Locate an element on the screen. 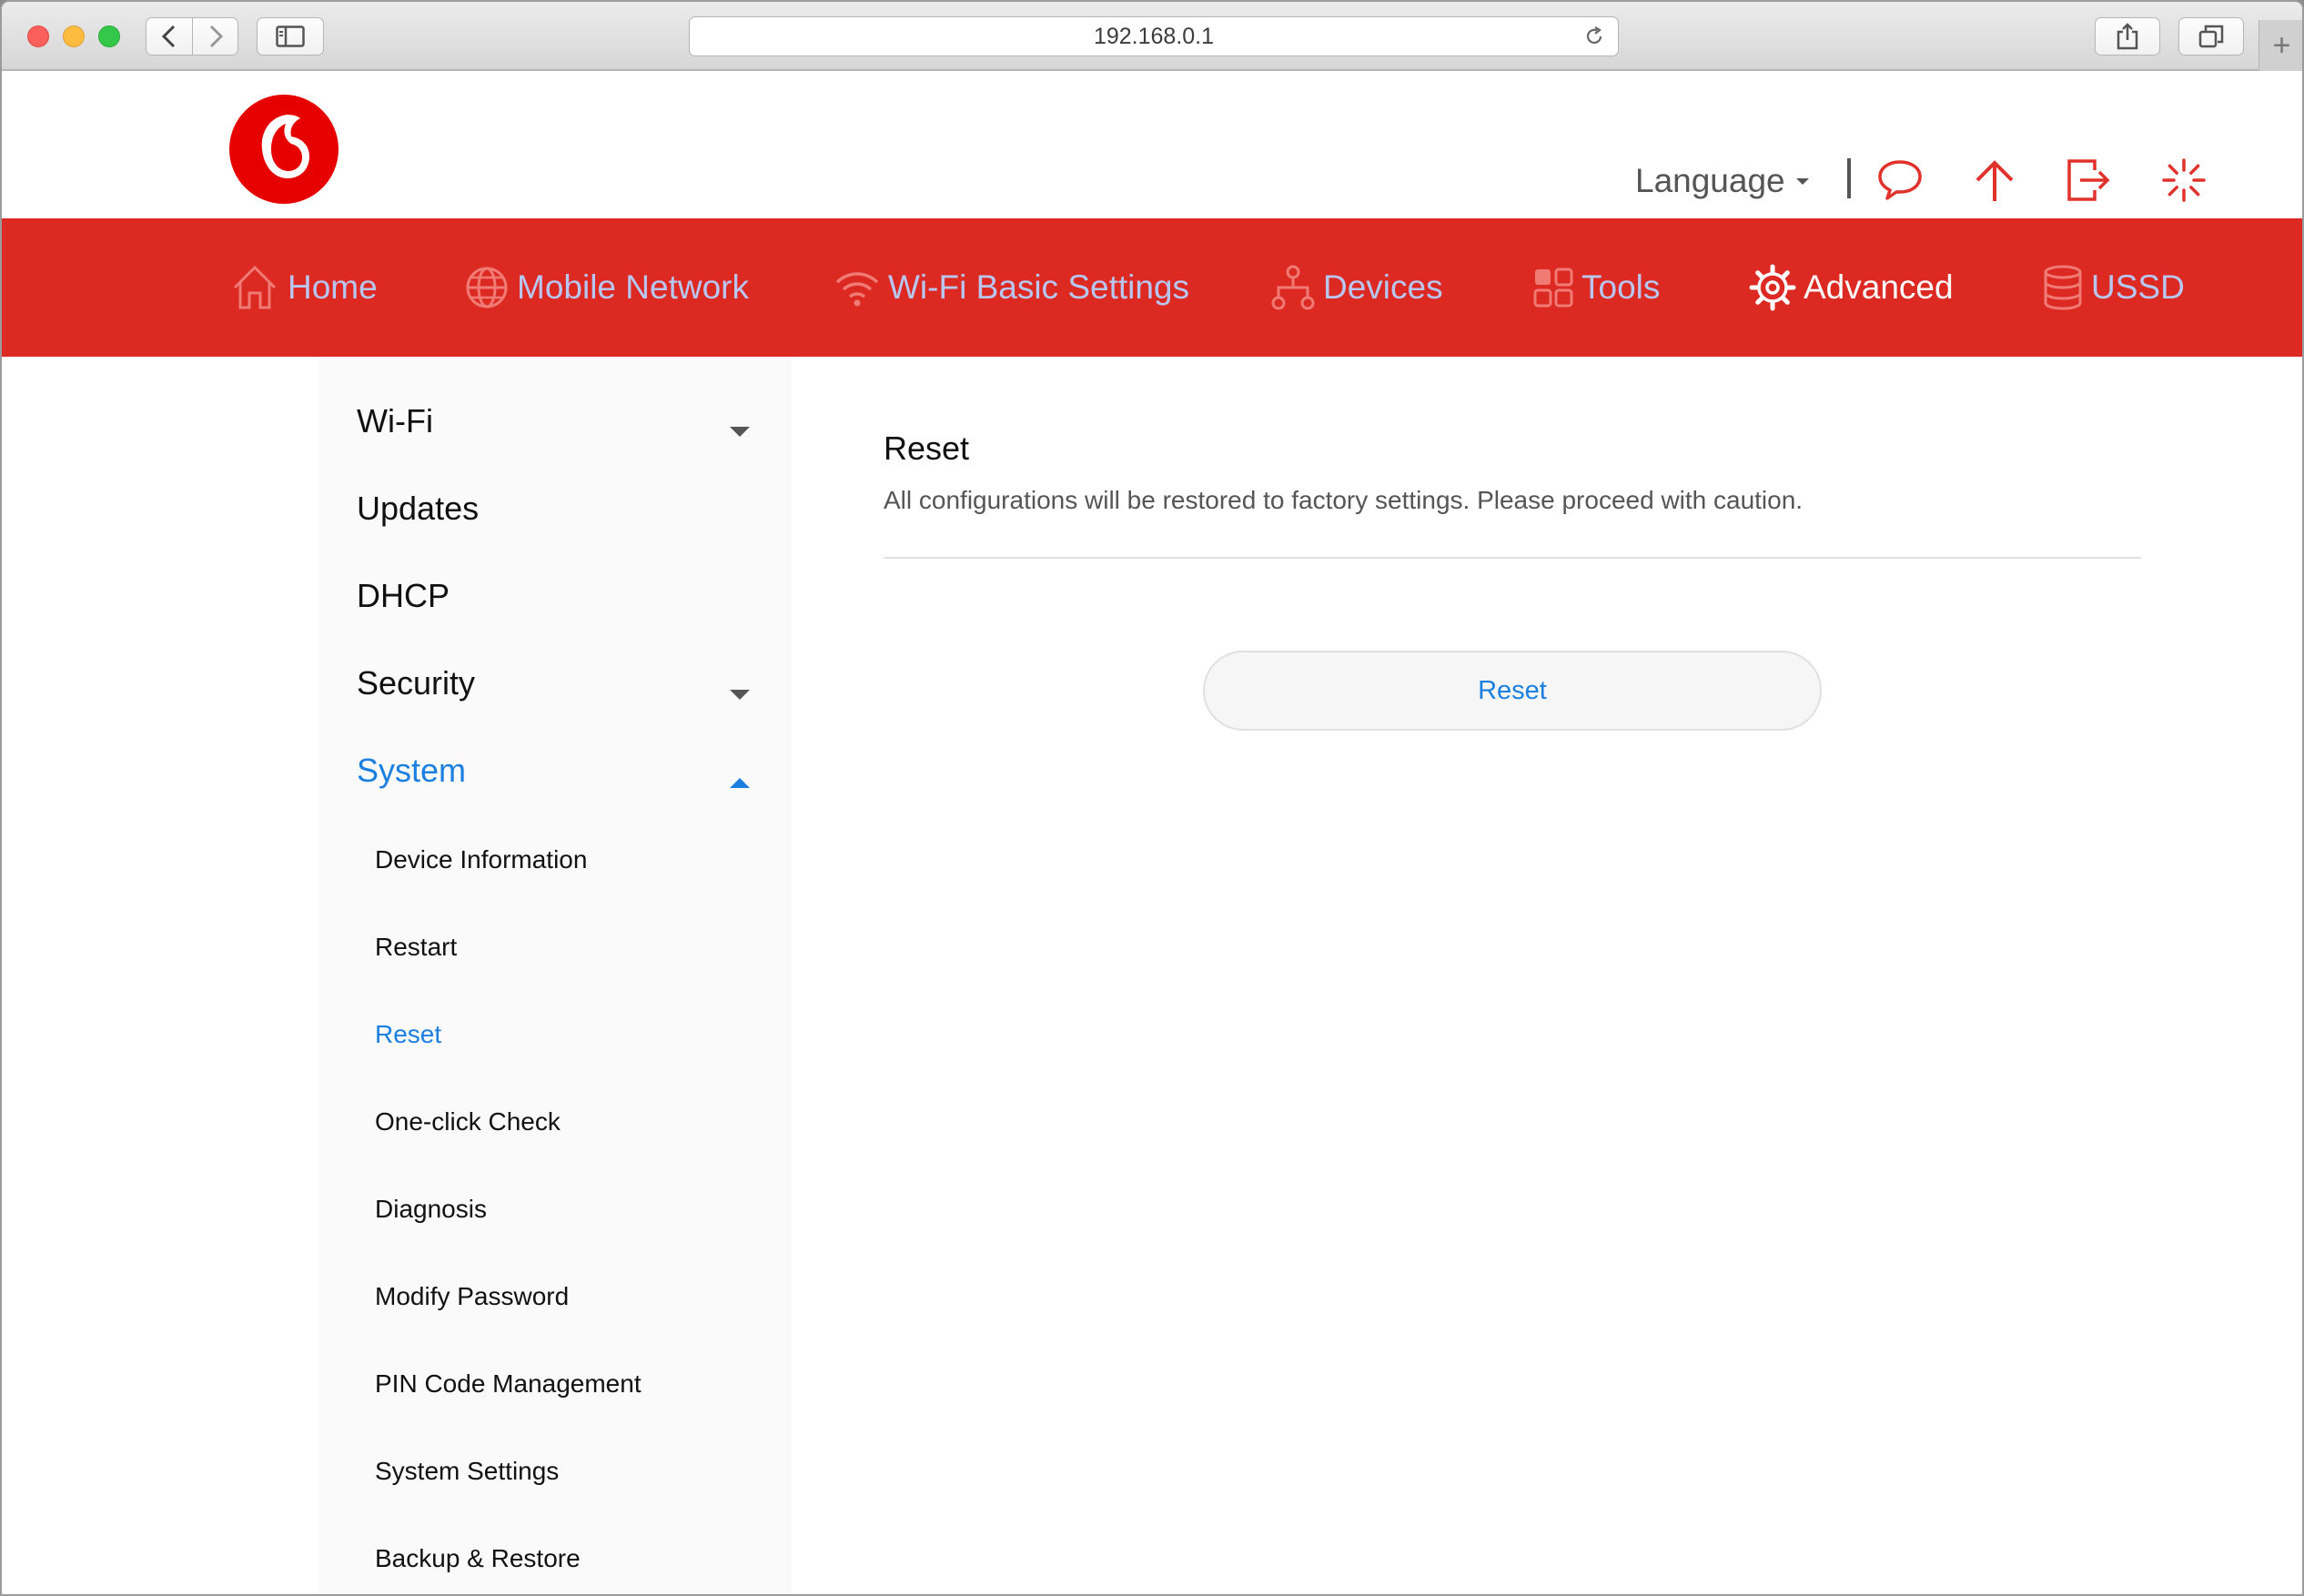 This screenshot has height=1596, width=2304. submenu-one-click-check: One-click Check is located at coordinates (468, 1121).